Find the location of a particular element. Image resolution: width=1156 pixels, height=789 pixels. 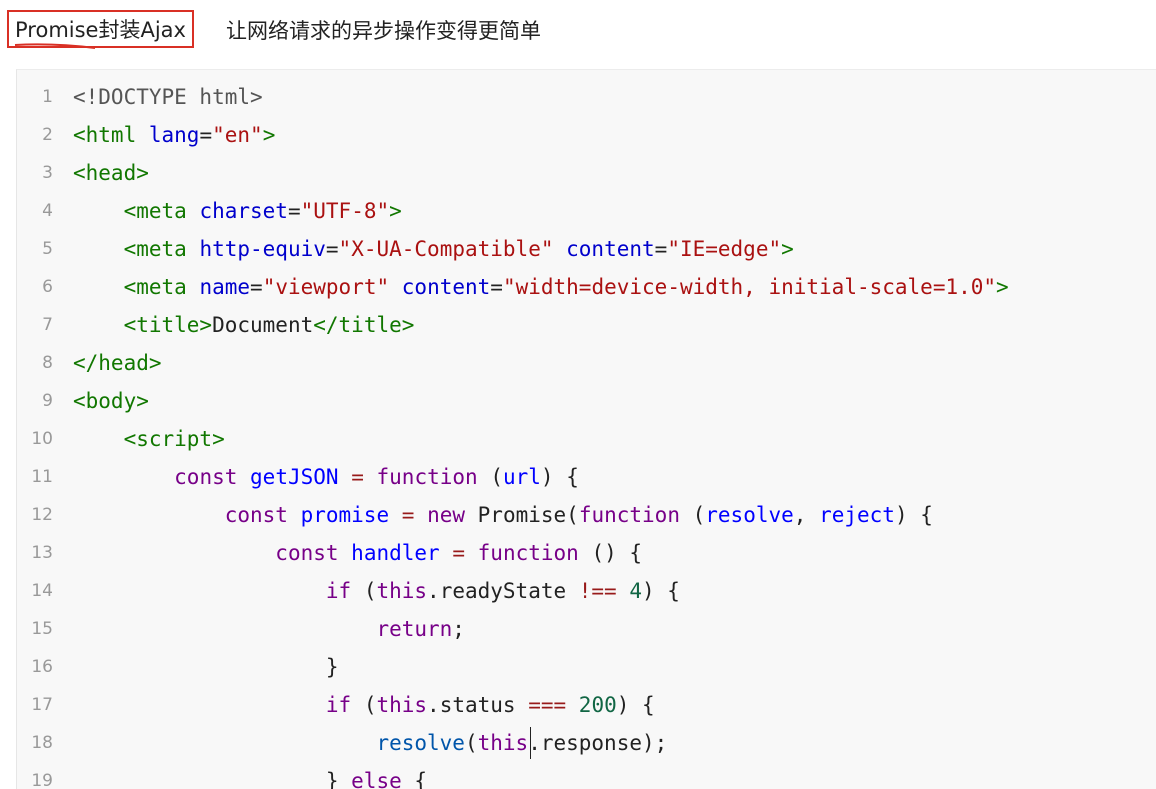

code-text: </head> is located at coordinates (117, 363).